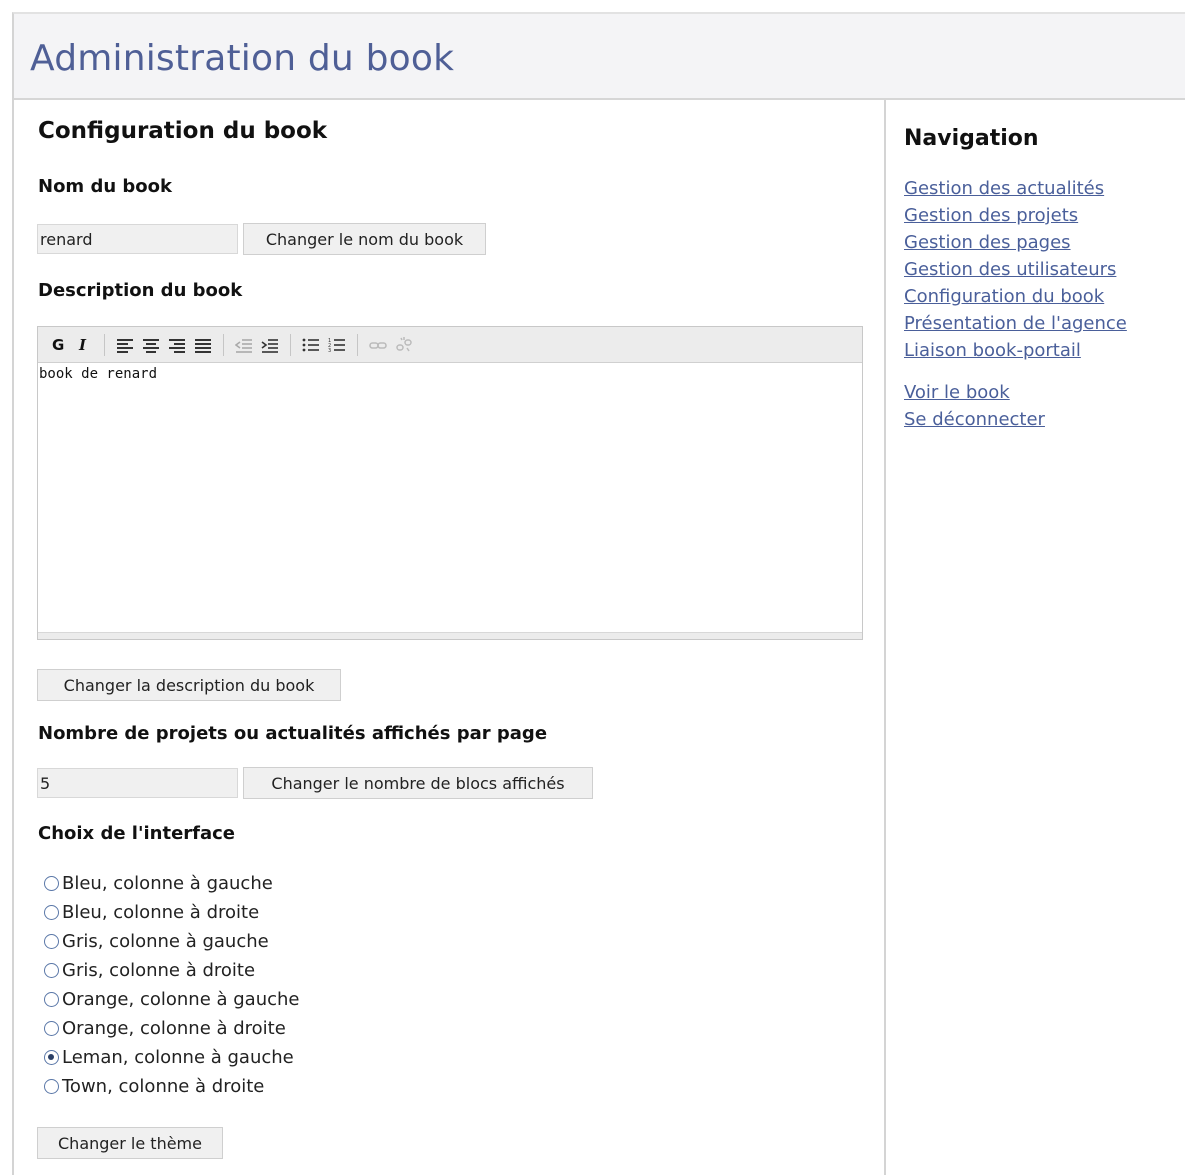 The width and height of the screenshot is (1185, 1175). I want to click on nav-link-projets: Gestion des projets, so click(991, 215).